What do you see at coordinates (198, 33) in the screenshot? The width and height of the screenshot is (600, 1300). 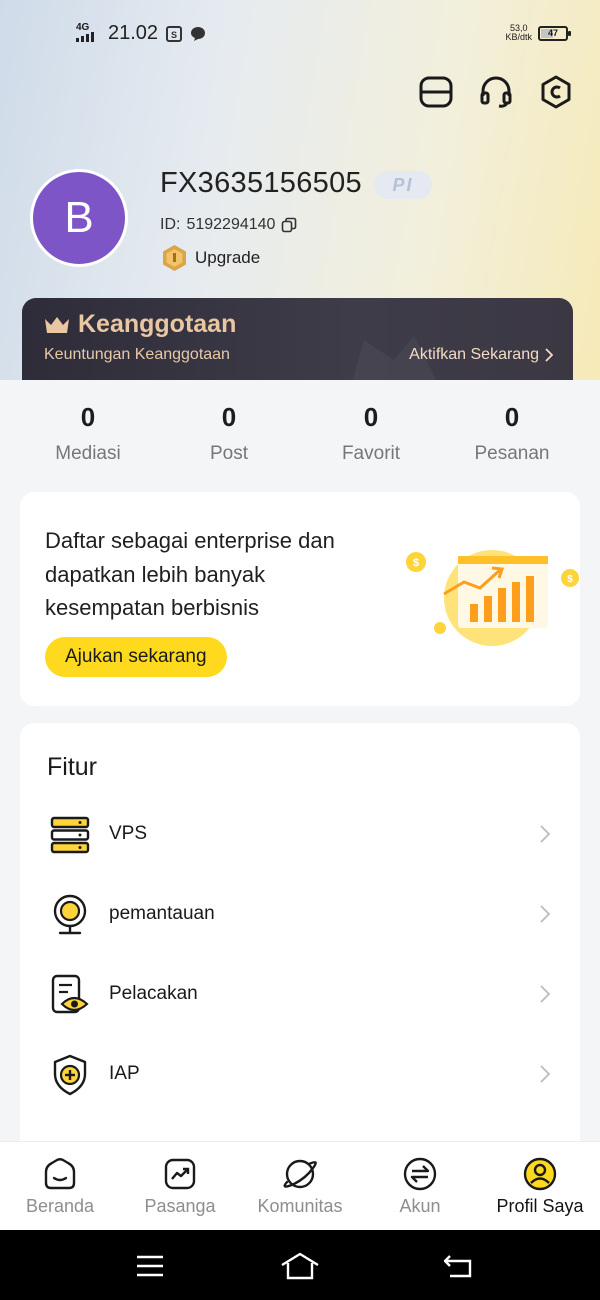 I see `chat-bubble-icon` at bounding box center [198, 33].